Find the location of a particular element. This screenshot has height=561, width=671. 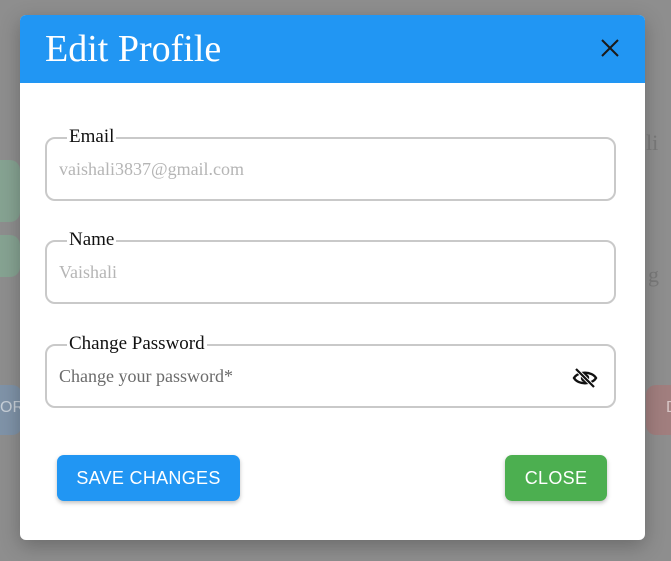

background-right-button: D is located at coordinates (658, 410).